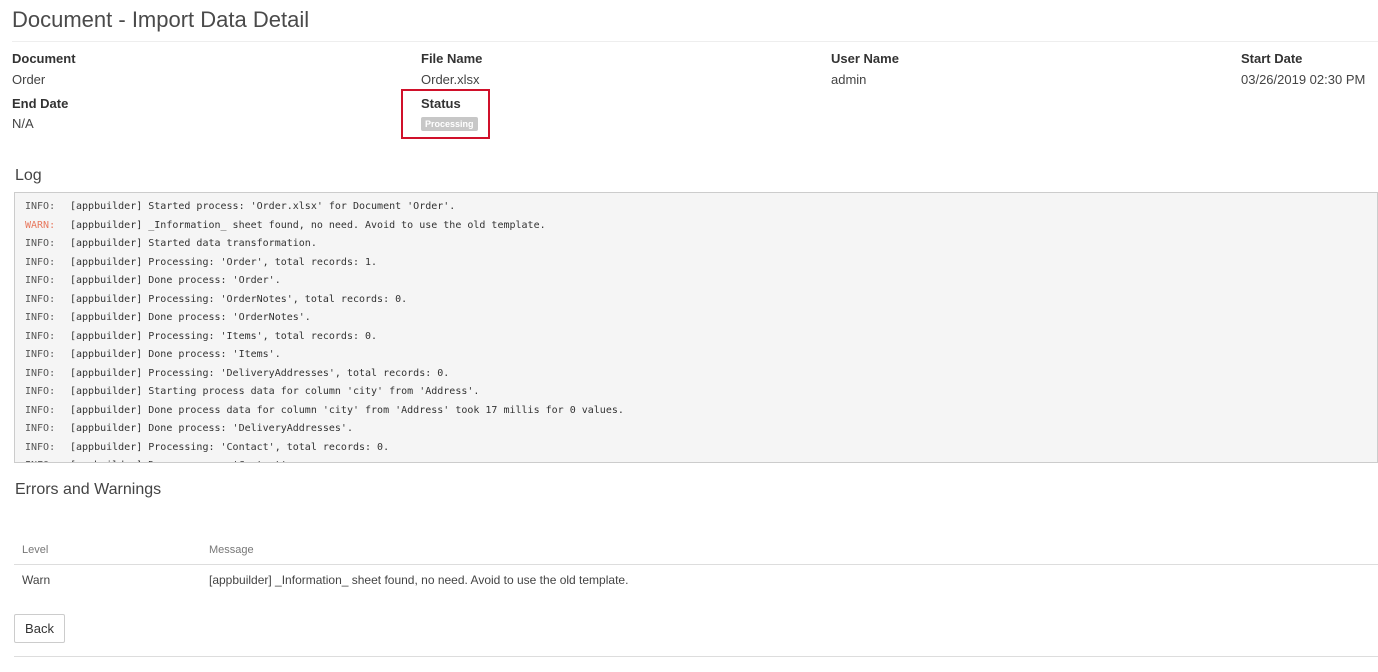 Image resolution: width=1378 pixels, height=672 pixels. What do you see at coordinates (696, 656) in the screenshot?
I see `footer-divider` at bounding box center [696, 656].